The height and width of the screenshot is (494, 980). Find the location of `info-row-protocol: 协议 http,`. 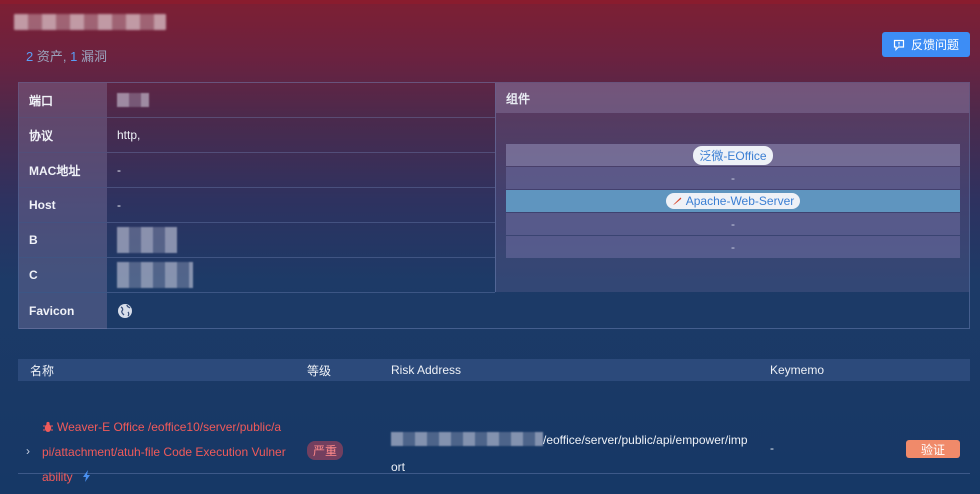

info-row-protocol: 协议 http, is located at coordinates (257, 135).